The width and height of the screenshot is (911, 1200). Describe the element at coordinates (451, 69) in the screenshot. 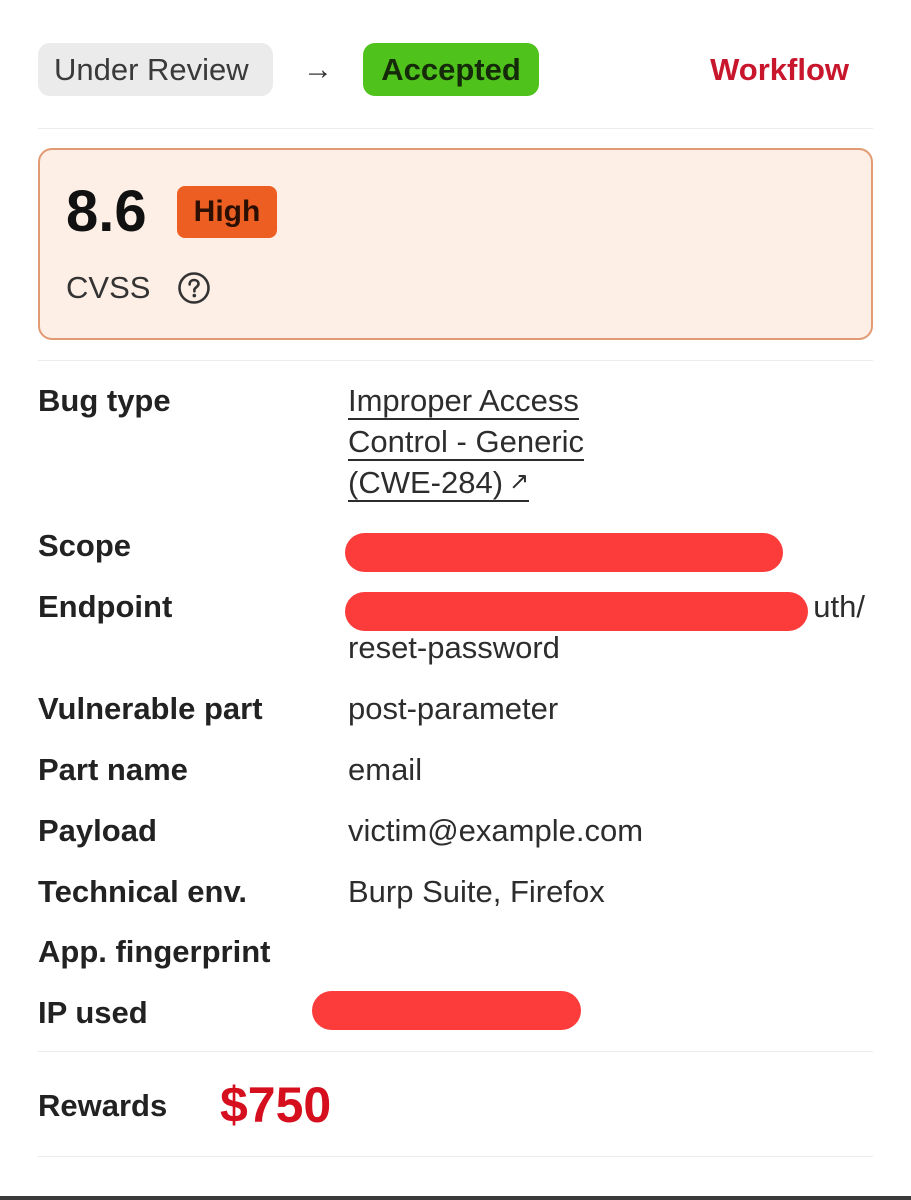

I see `status-accepted-badge: Accepted` at that location.